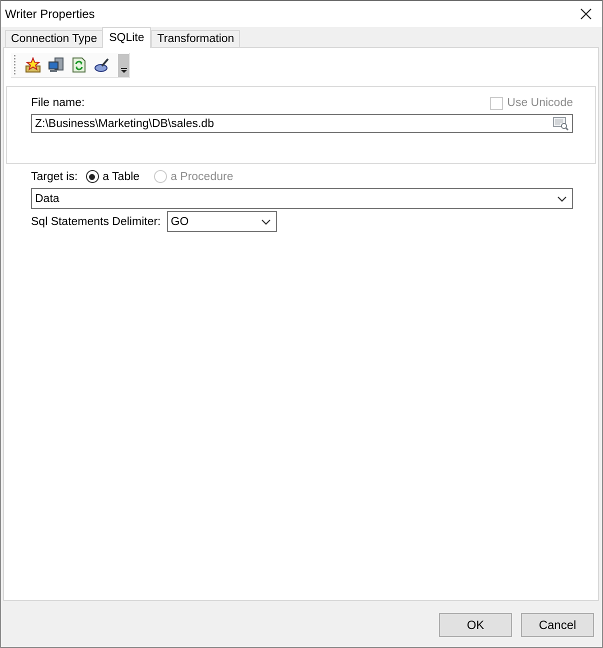  What do you see at coordinates (557, 625) in the screenshot?
I see `dialog-button: Cancel` at bounding box center [557, 625].